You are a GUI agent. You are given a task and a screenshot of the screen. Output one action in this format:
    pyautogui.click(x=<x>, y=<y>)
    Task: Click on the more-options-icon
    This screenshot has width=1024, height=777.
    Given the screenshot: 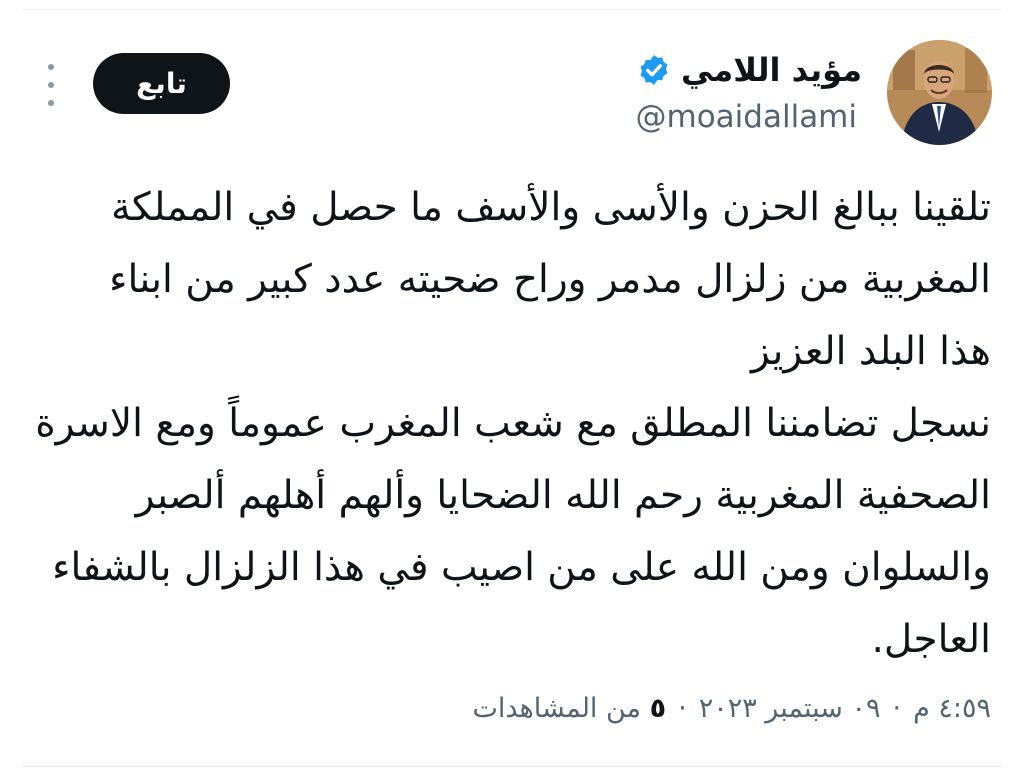 What is the action you would take?
    pyautogui.click(x=51, y=85)
    